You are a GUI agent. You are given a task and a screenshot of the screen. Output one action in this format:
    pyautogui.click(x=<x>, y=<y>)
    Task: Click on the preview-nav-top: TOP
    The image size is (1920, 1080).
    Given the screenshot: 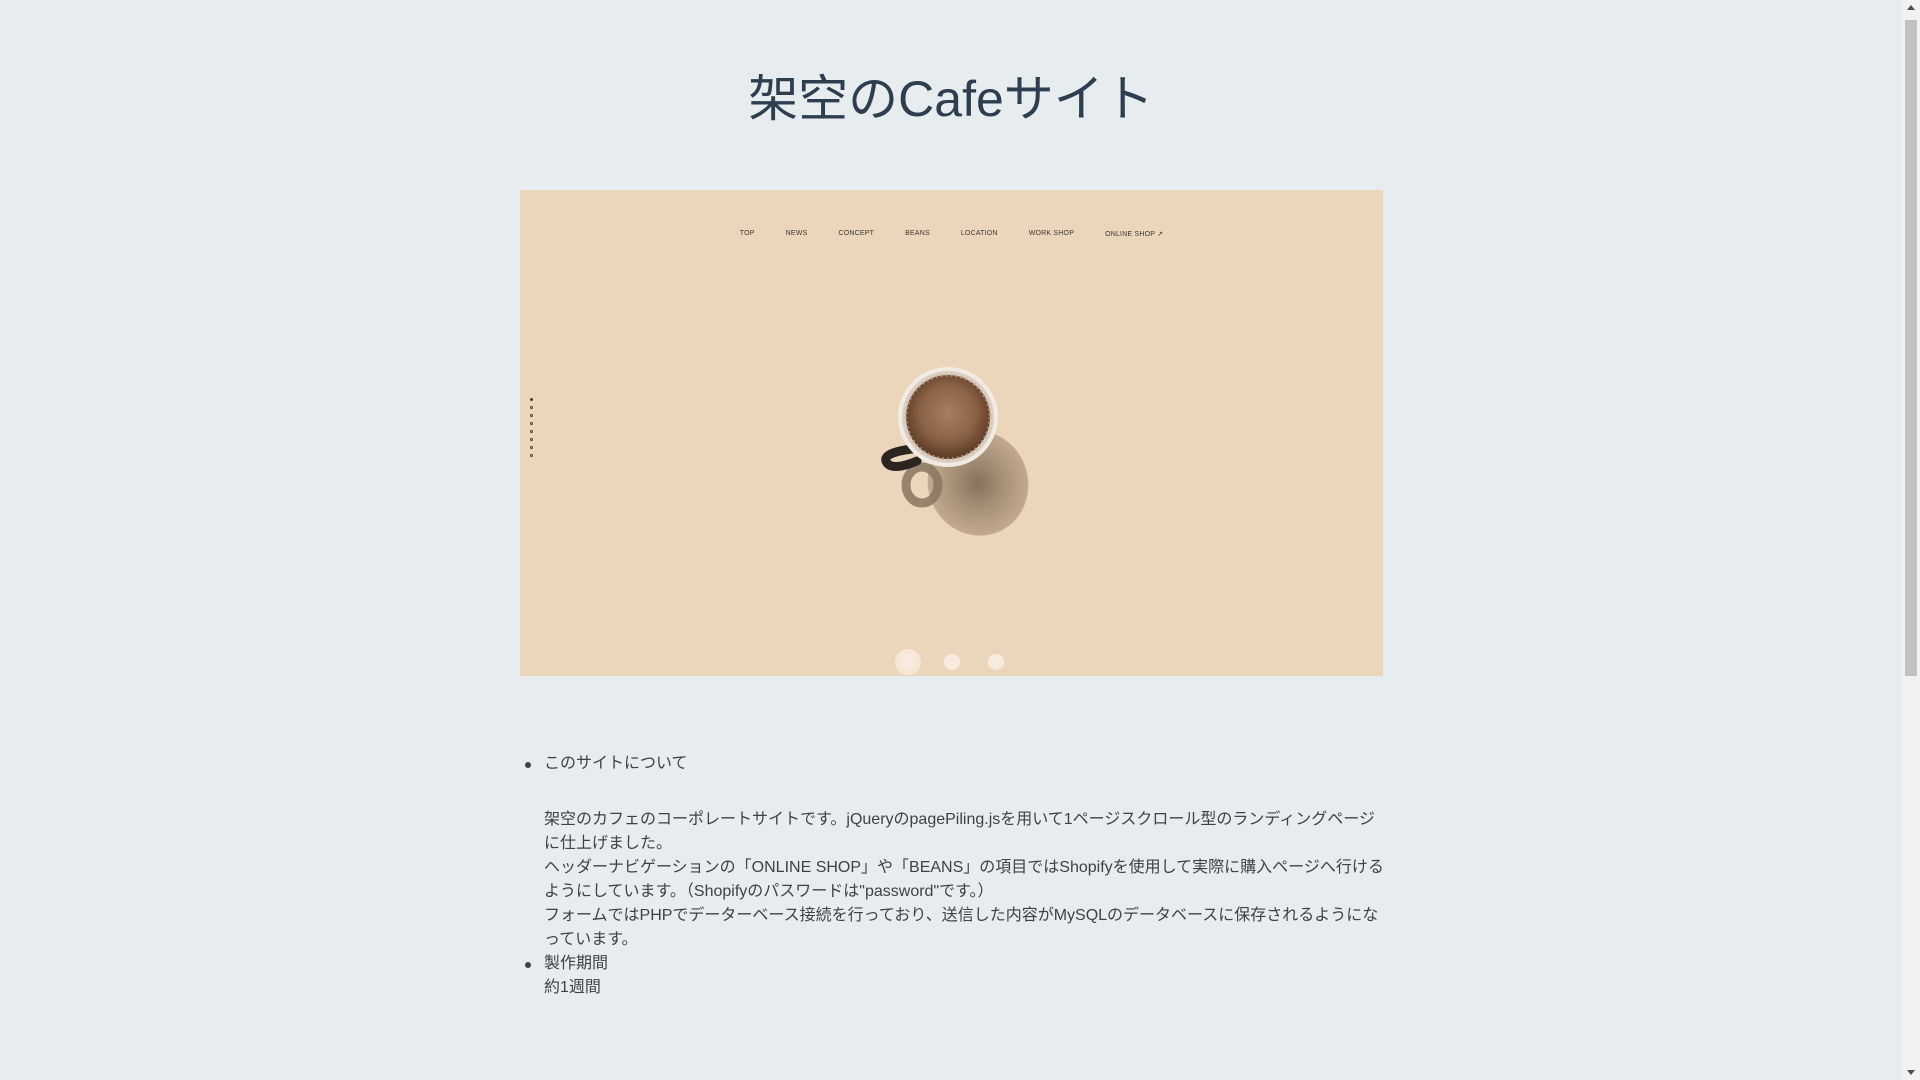 What is the action you would take?
    pyautogui.click(x=747, y=233)
    